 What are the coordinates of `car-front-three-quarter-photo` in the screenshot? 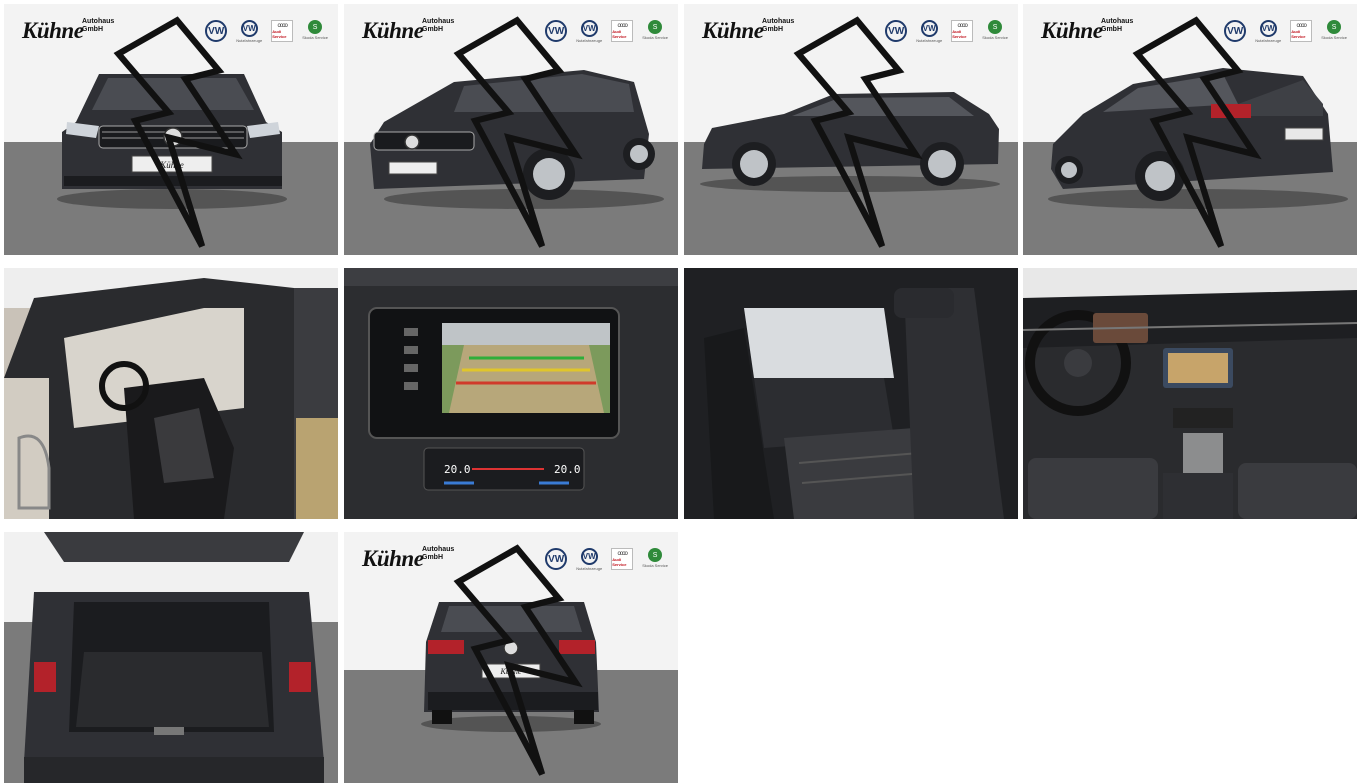 It's located at (511, 129).